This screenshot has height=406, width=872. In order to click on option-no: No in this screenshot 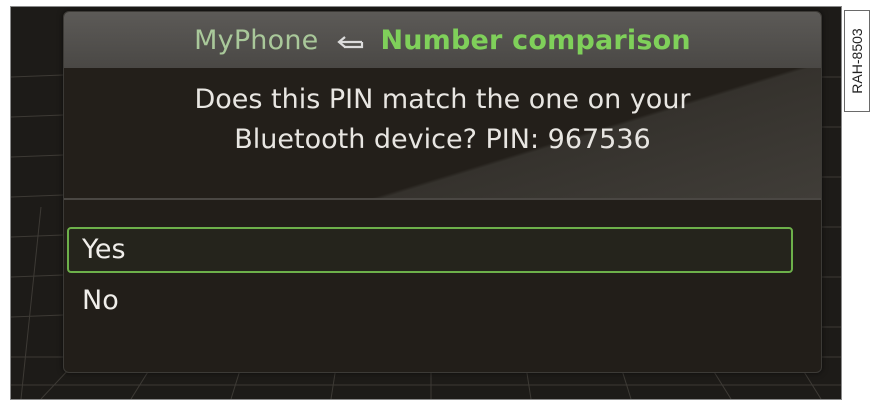, I will do `click(427, 301)`.